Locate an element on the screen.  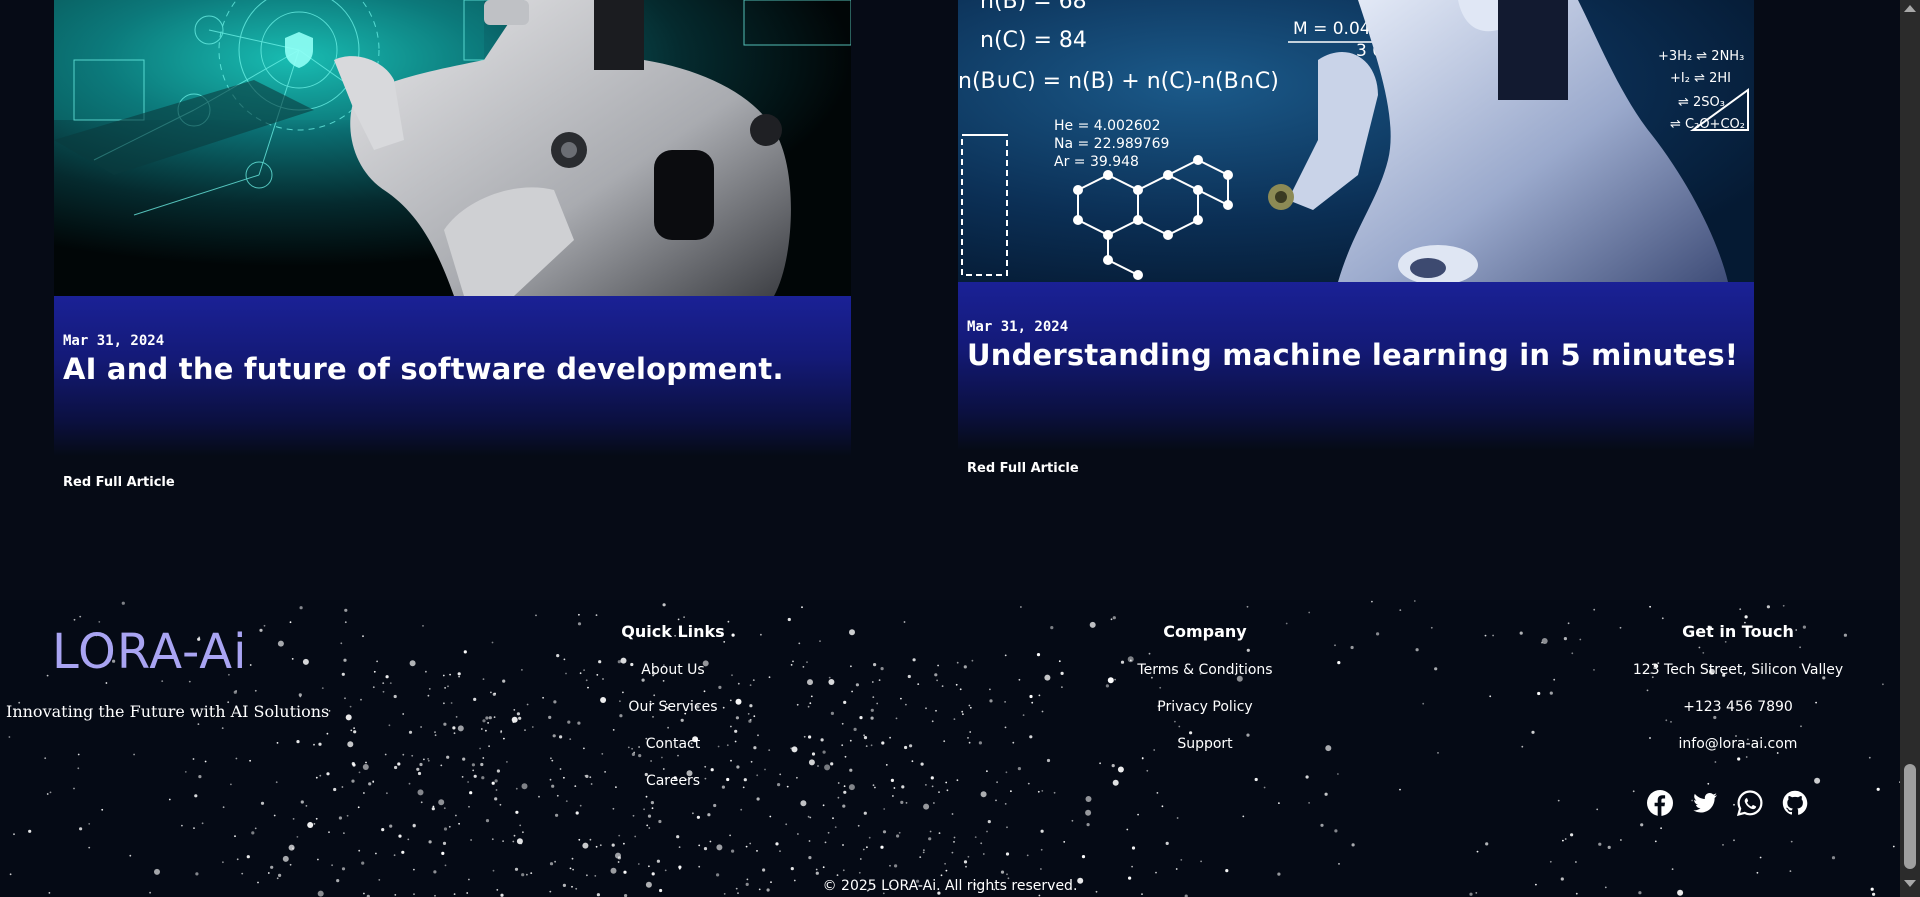
formula-text-11: ⇌ 2SO₃ is located at coordinates (1701, 102).